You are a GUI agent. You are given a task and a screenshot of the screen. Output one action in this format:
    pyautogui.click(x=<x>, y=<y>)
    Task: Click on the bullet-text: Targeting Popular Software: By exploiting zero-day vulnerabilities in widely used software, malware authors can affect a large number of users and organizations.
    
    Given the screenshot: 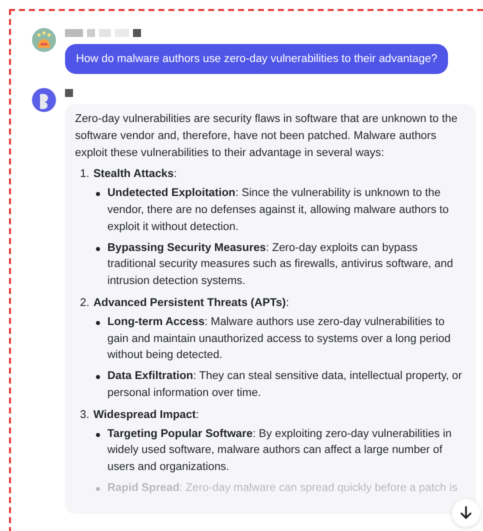 What is the action you would take?
    pyautogui.click(x=280, y=451)
    